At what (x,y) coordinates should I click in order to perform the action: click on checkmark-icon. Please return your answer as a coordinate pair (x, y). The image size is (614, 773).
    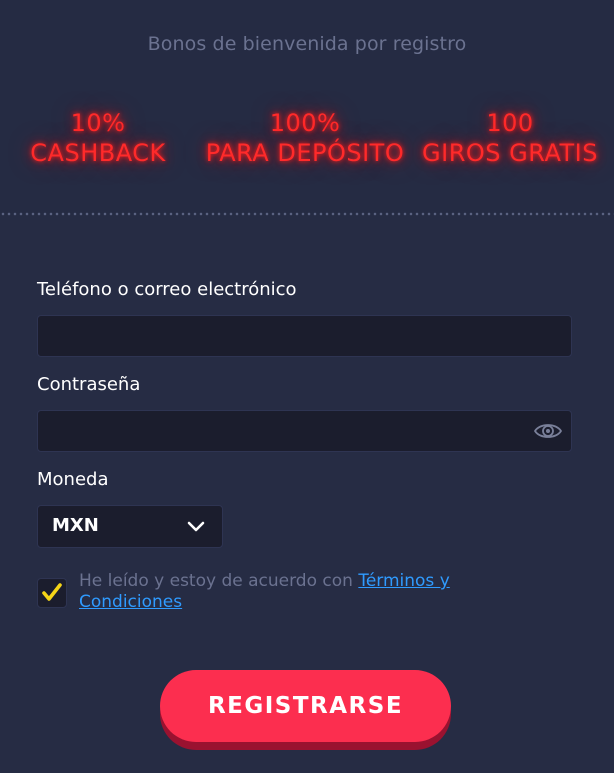
    Looking at the image, I should click on (52, 592).